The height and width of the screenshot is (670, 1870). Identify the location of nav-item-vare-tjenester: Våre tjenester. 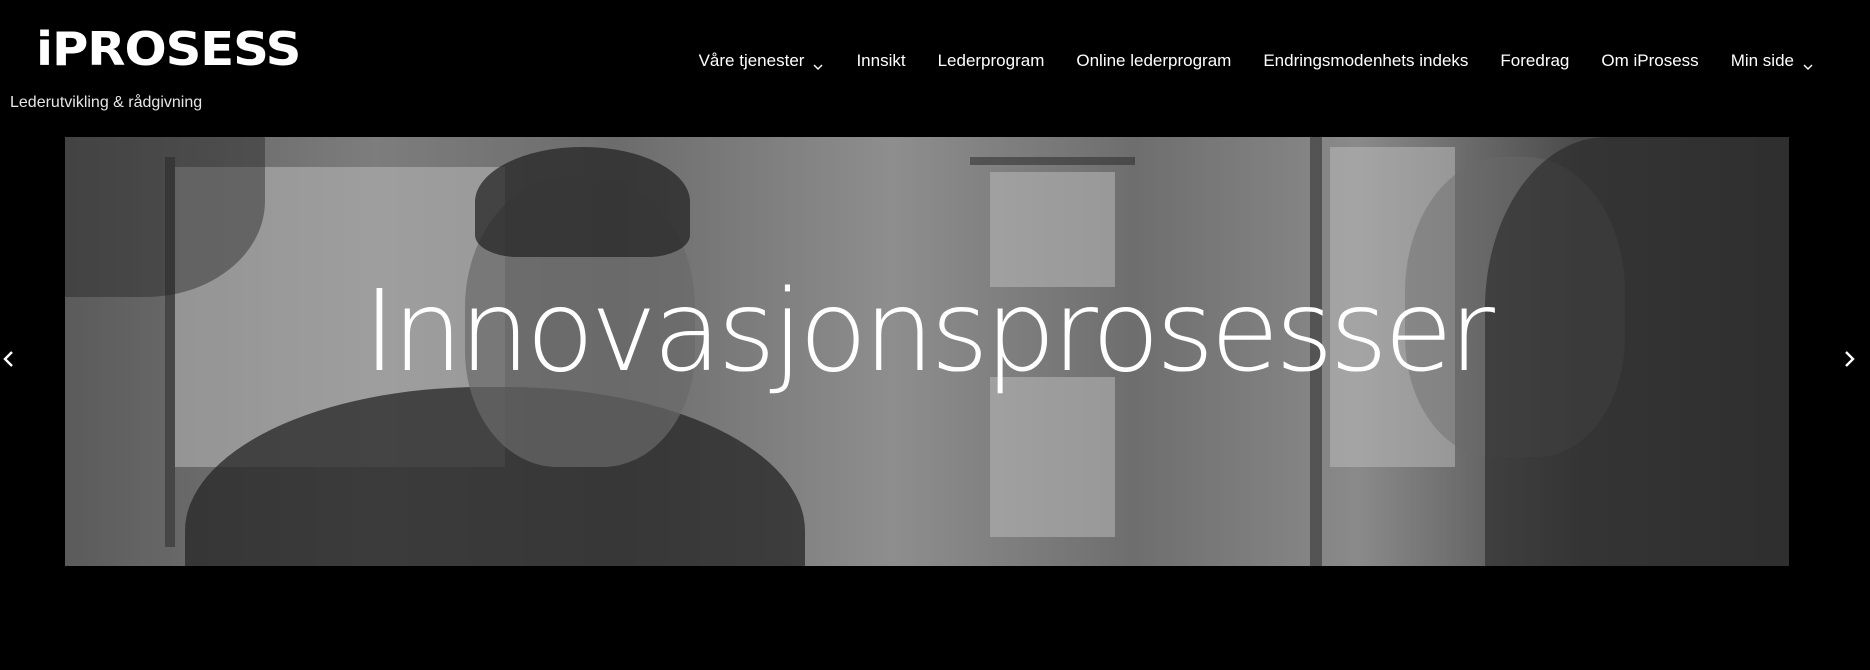
(762, 61).